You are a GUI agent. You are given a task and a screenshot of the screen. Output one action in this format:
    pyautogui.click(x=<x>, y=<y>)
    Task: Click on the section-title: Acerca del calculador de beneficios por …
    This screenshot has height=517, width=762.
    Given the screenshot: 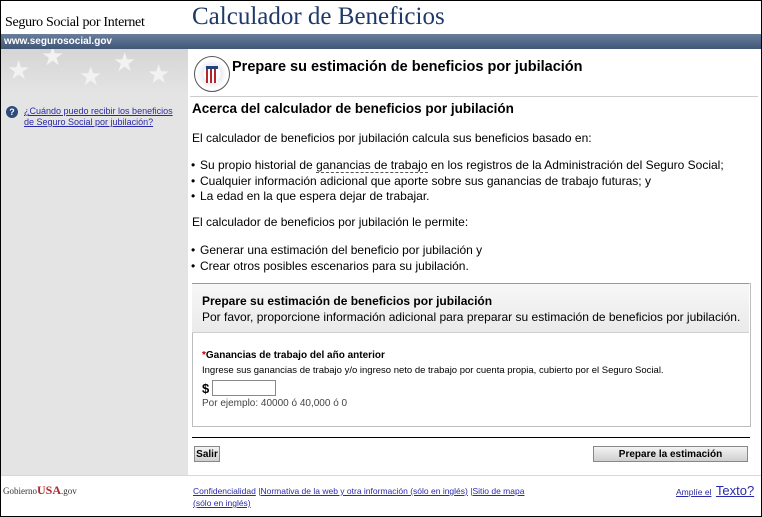 What is the action you would take?
    pyautogui.click(x=353, y=108)
    